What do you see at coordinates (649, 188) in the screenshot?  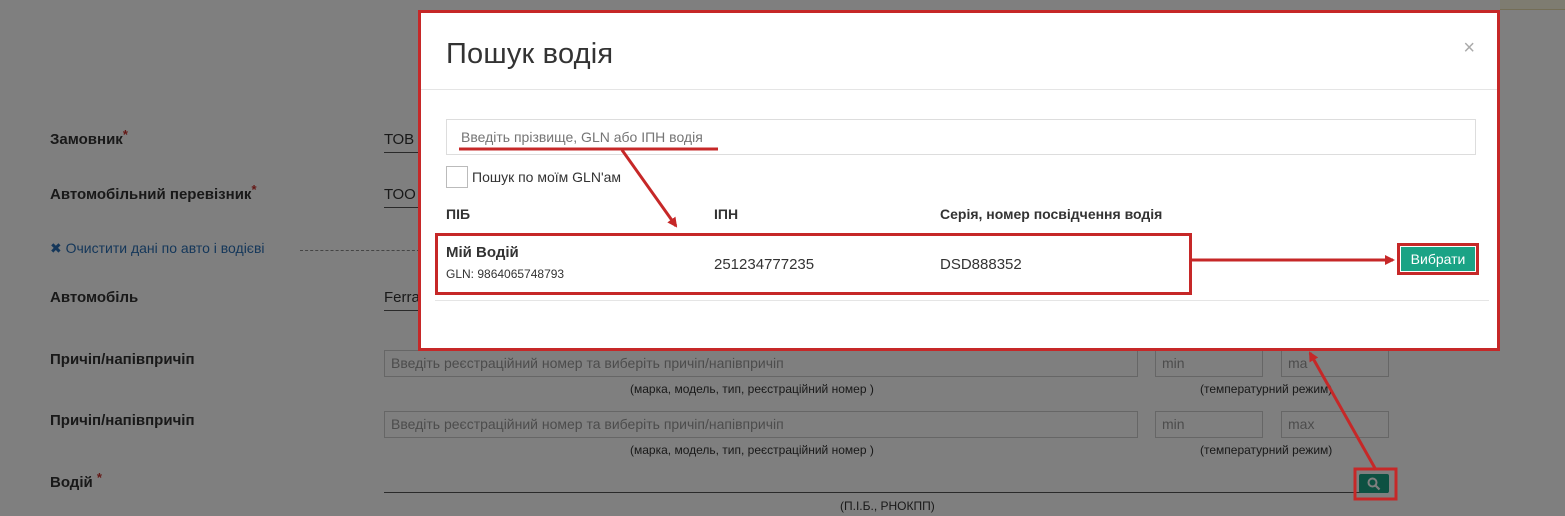 I see `arrow-to-row` at bounding box center [649, 188].